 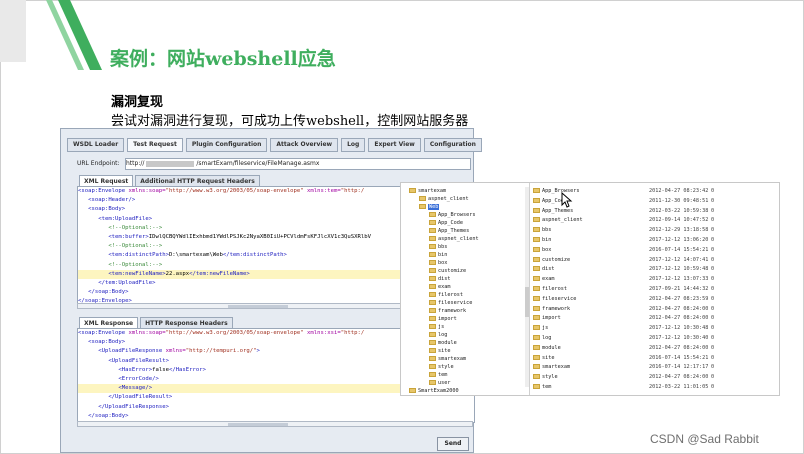 What do you see at coordinates (137, 102) in the screenshot?
I see `section-heading: 漏洞复现` at bounding box center [137, 102].